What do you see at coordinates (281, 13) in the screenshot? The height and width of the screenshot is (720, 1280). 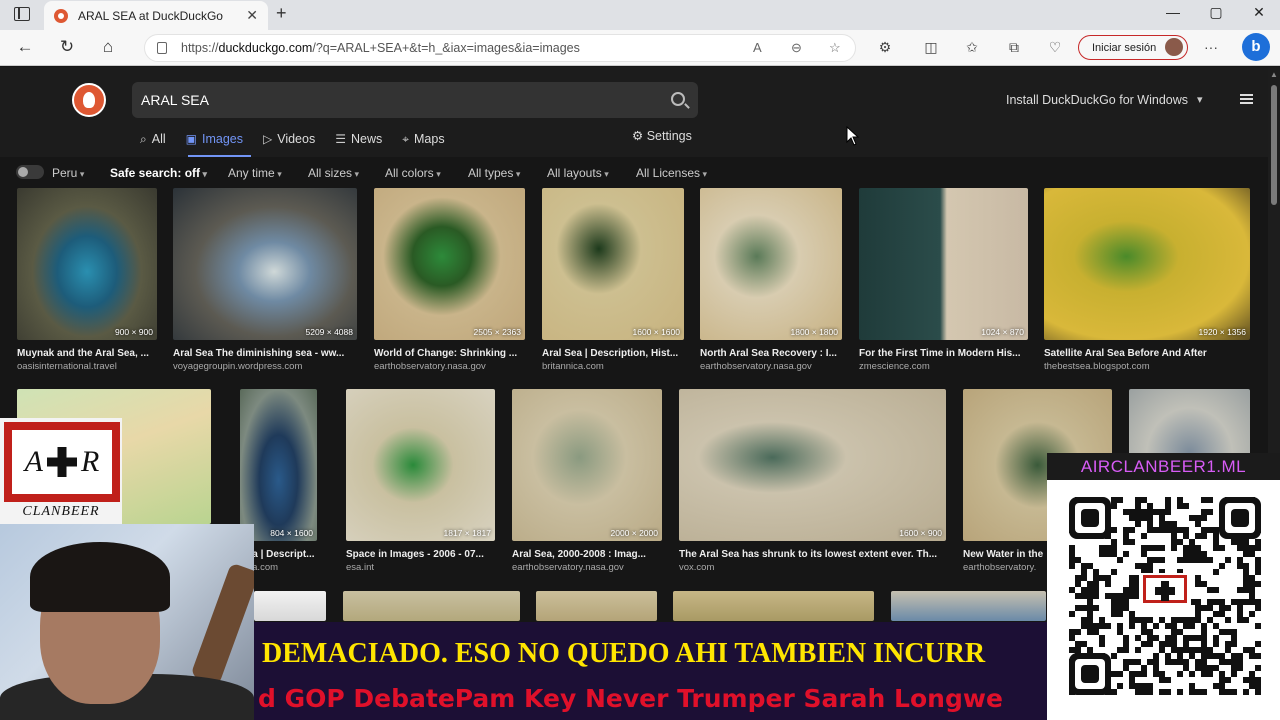 I see `new-tab-icon: +` at bounding box center [281, 13].